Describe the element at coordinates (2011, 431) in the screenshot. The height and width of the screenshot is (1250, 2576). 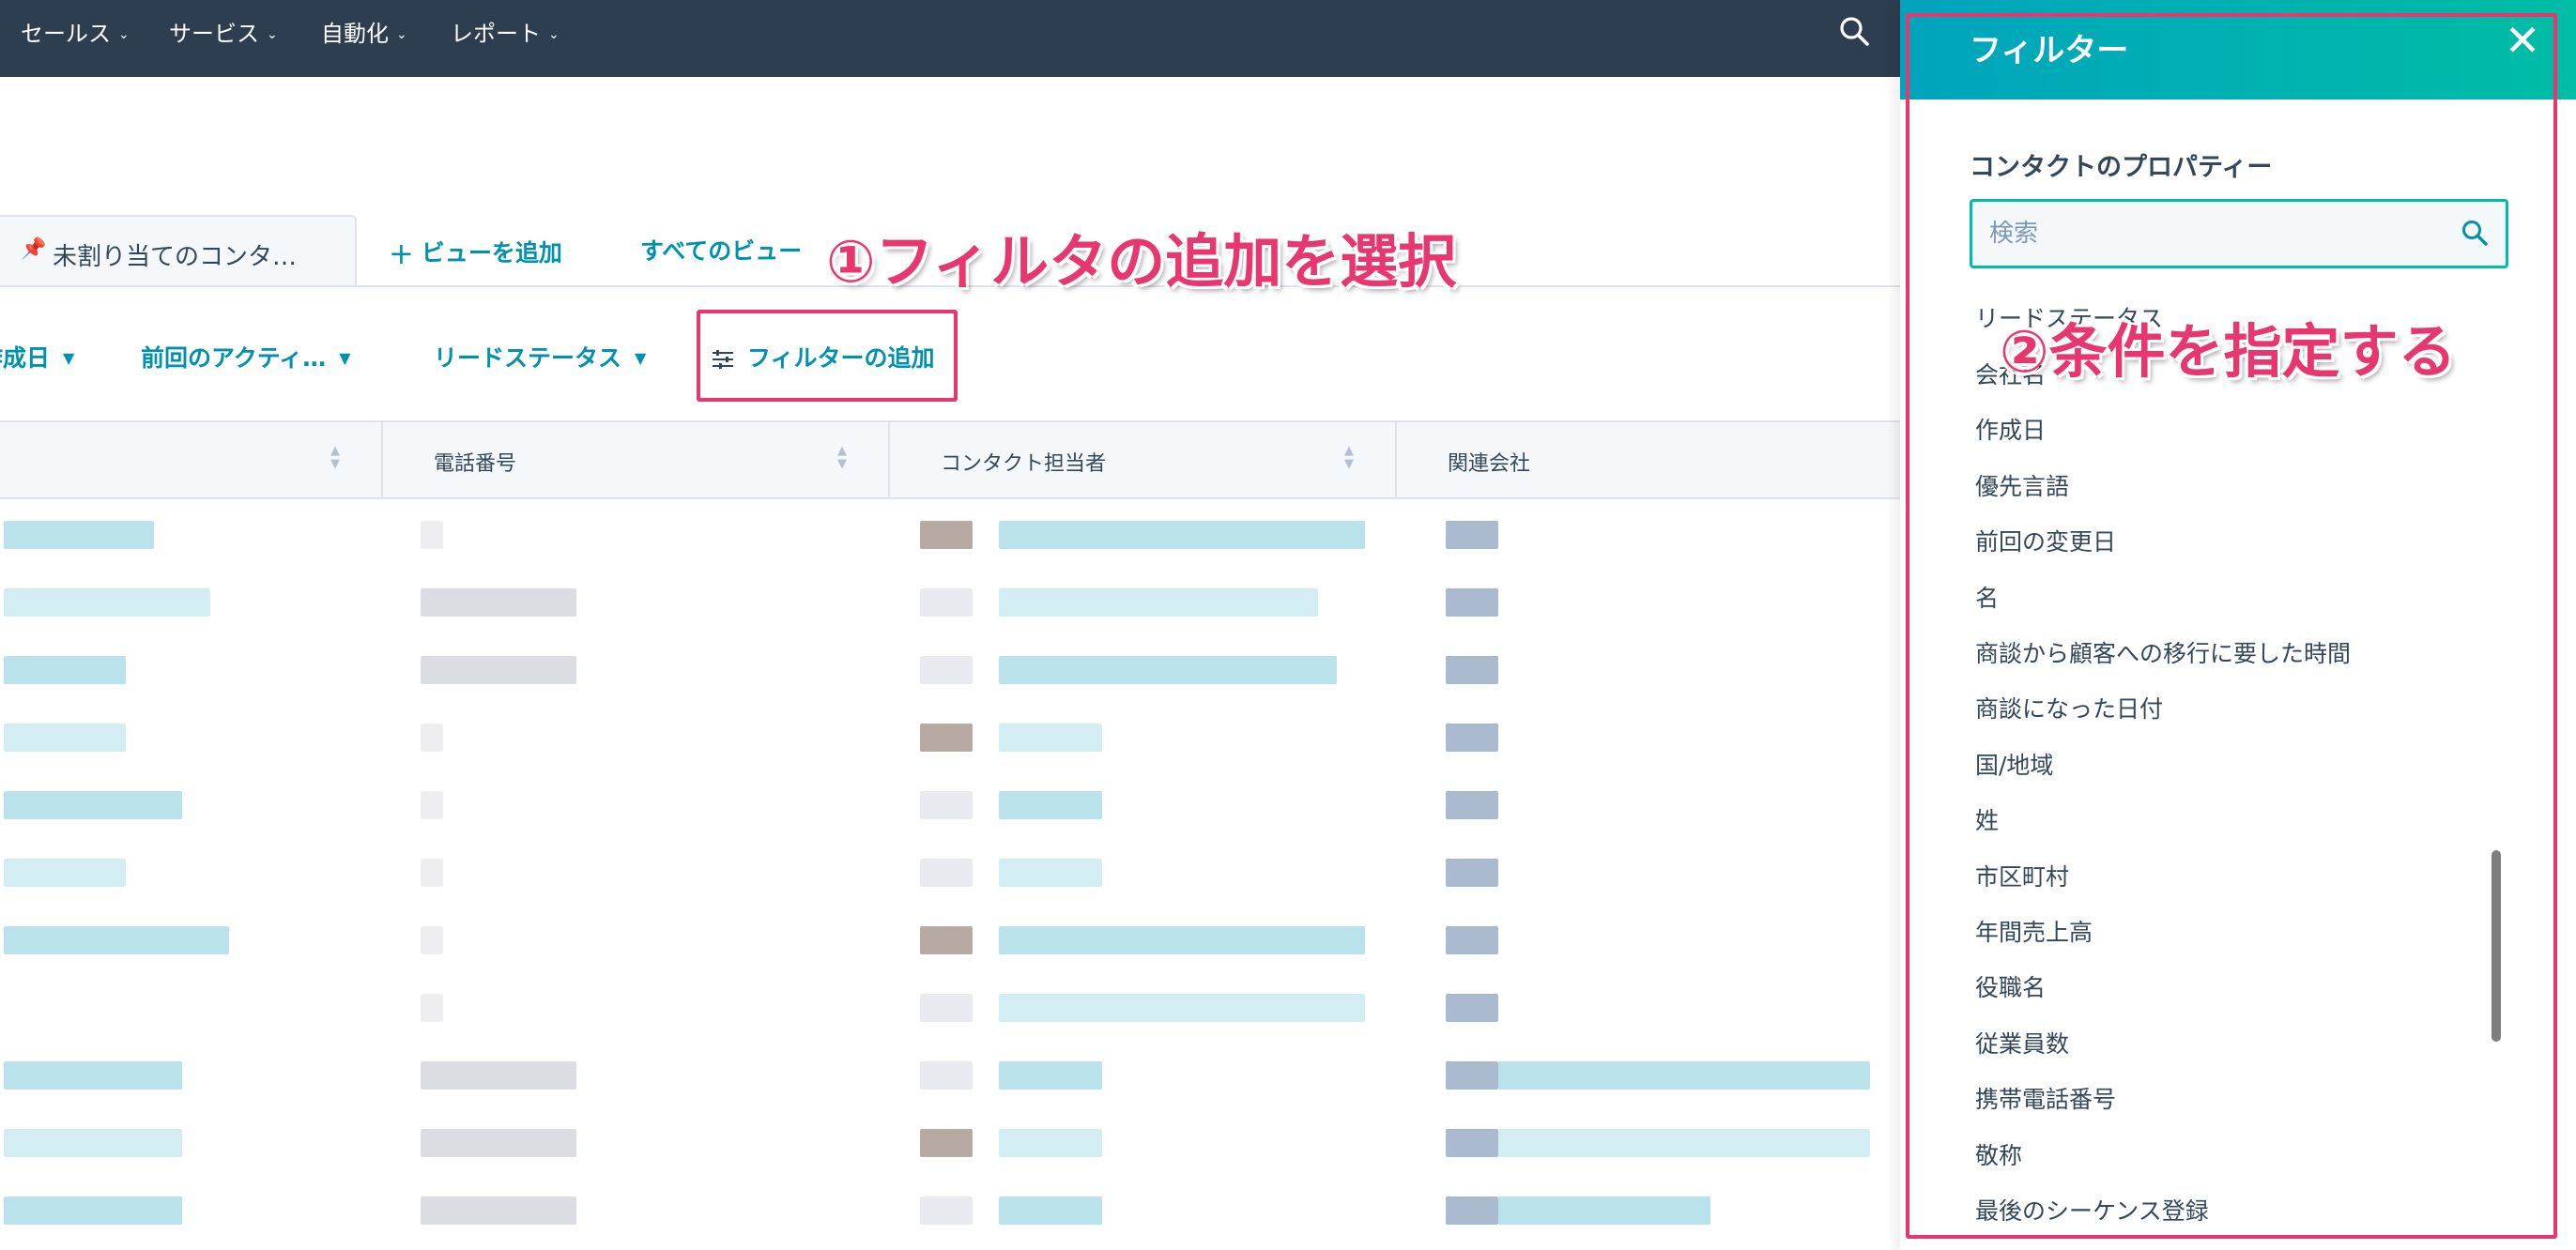
I see `property-item: 作成日` at that location.